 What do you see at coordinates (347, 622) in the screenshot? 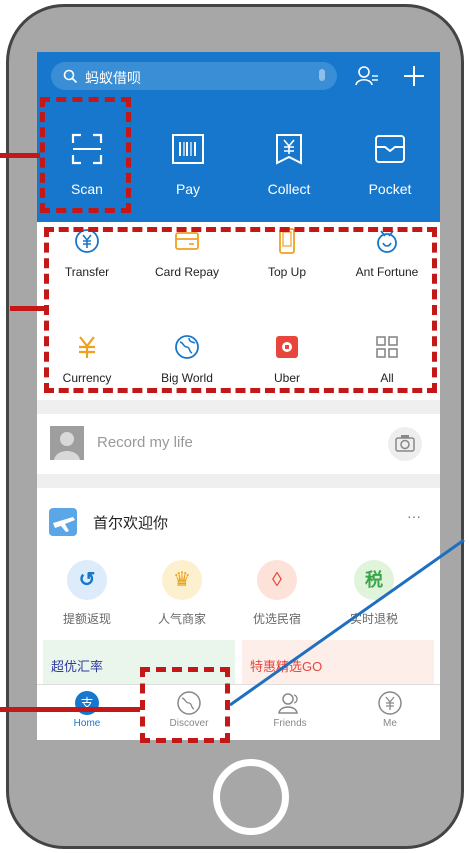
I see `pointer-line` at bounding box center [347, 622].